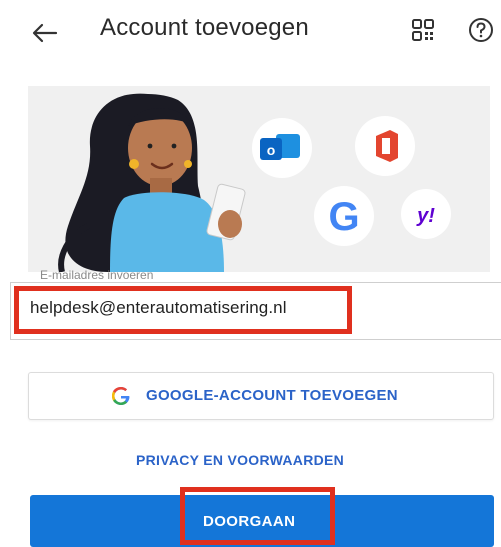  I want to click on arrow-left-icon, so click(45, 33).